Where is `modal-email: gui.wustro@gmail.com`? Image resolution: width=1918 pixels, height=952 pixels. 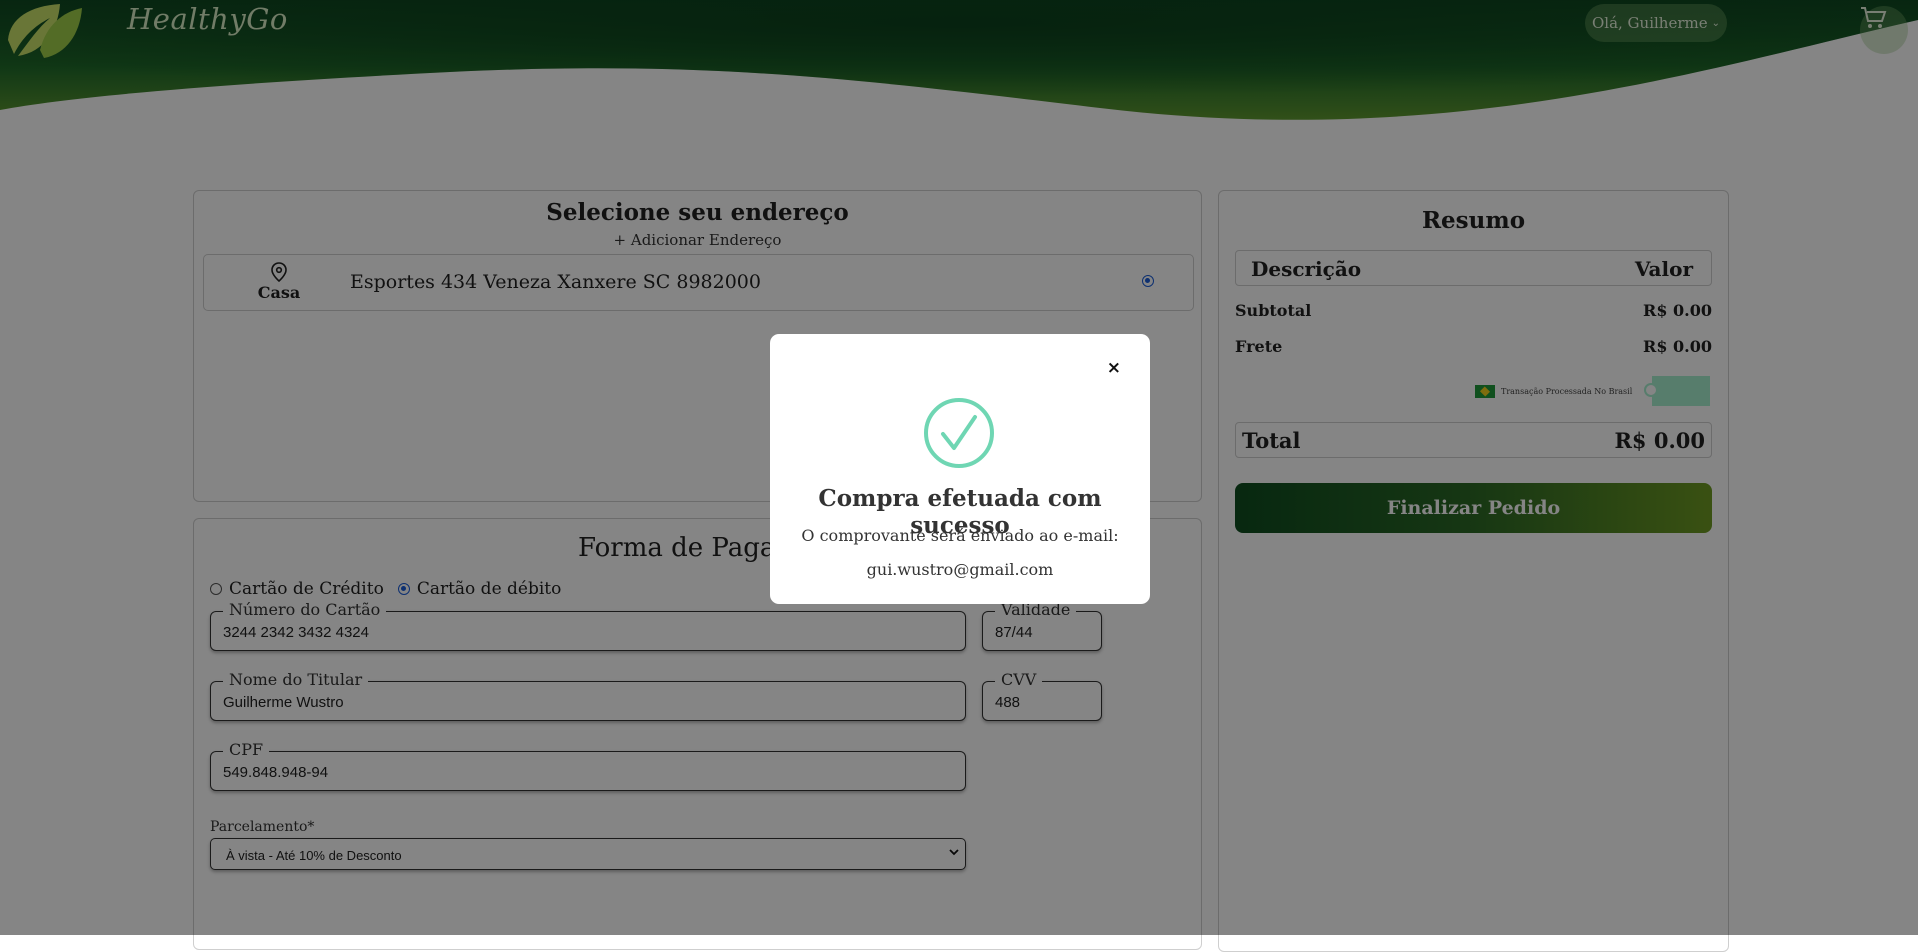 modal-email: gui.wustro@gmail.com is located at coordinates (960, 569).